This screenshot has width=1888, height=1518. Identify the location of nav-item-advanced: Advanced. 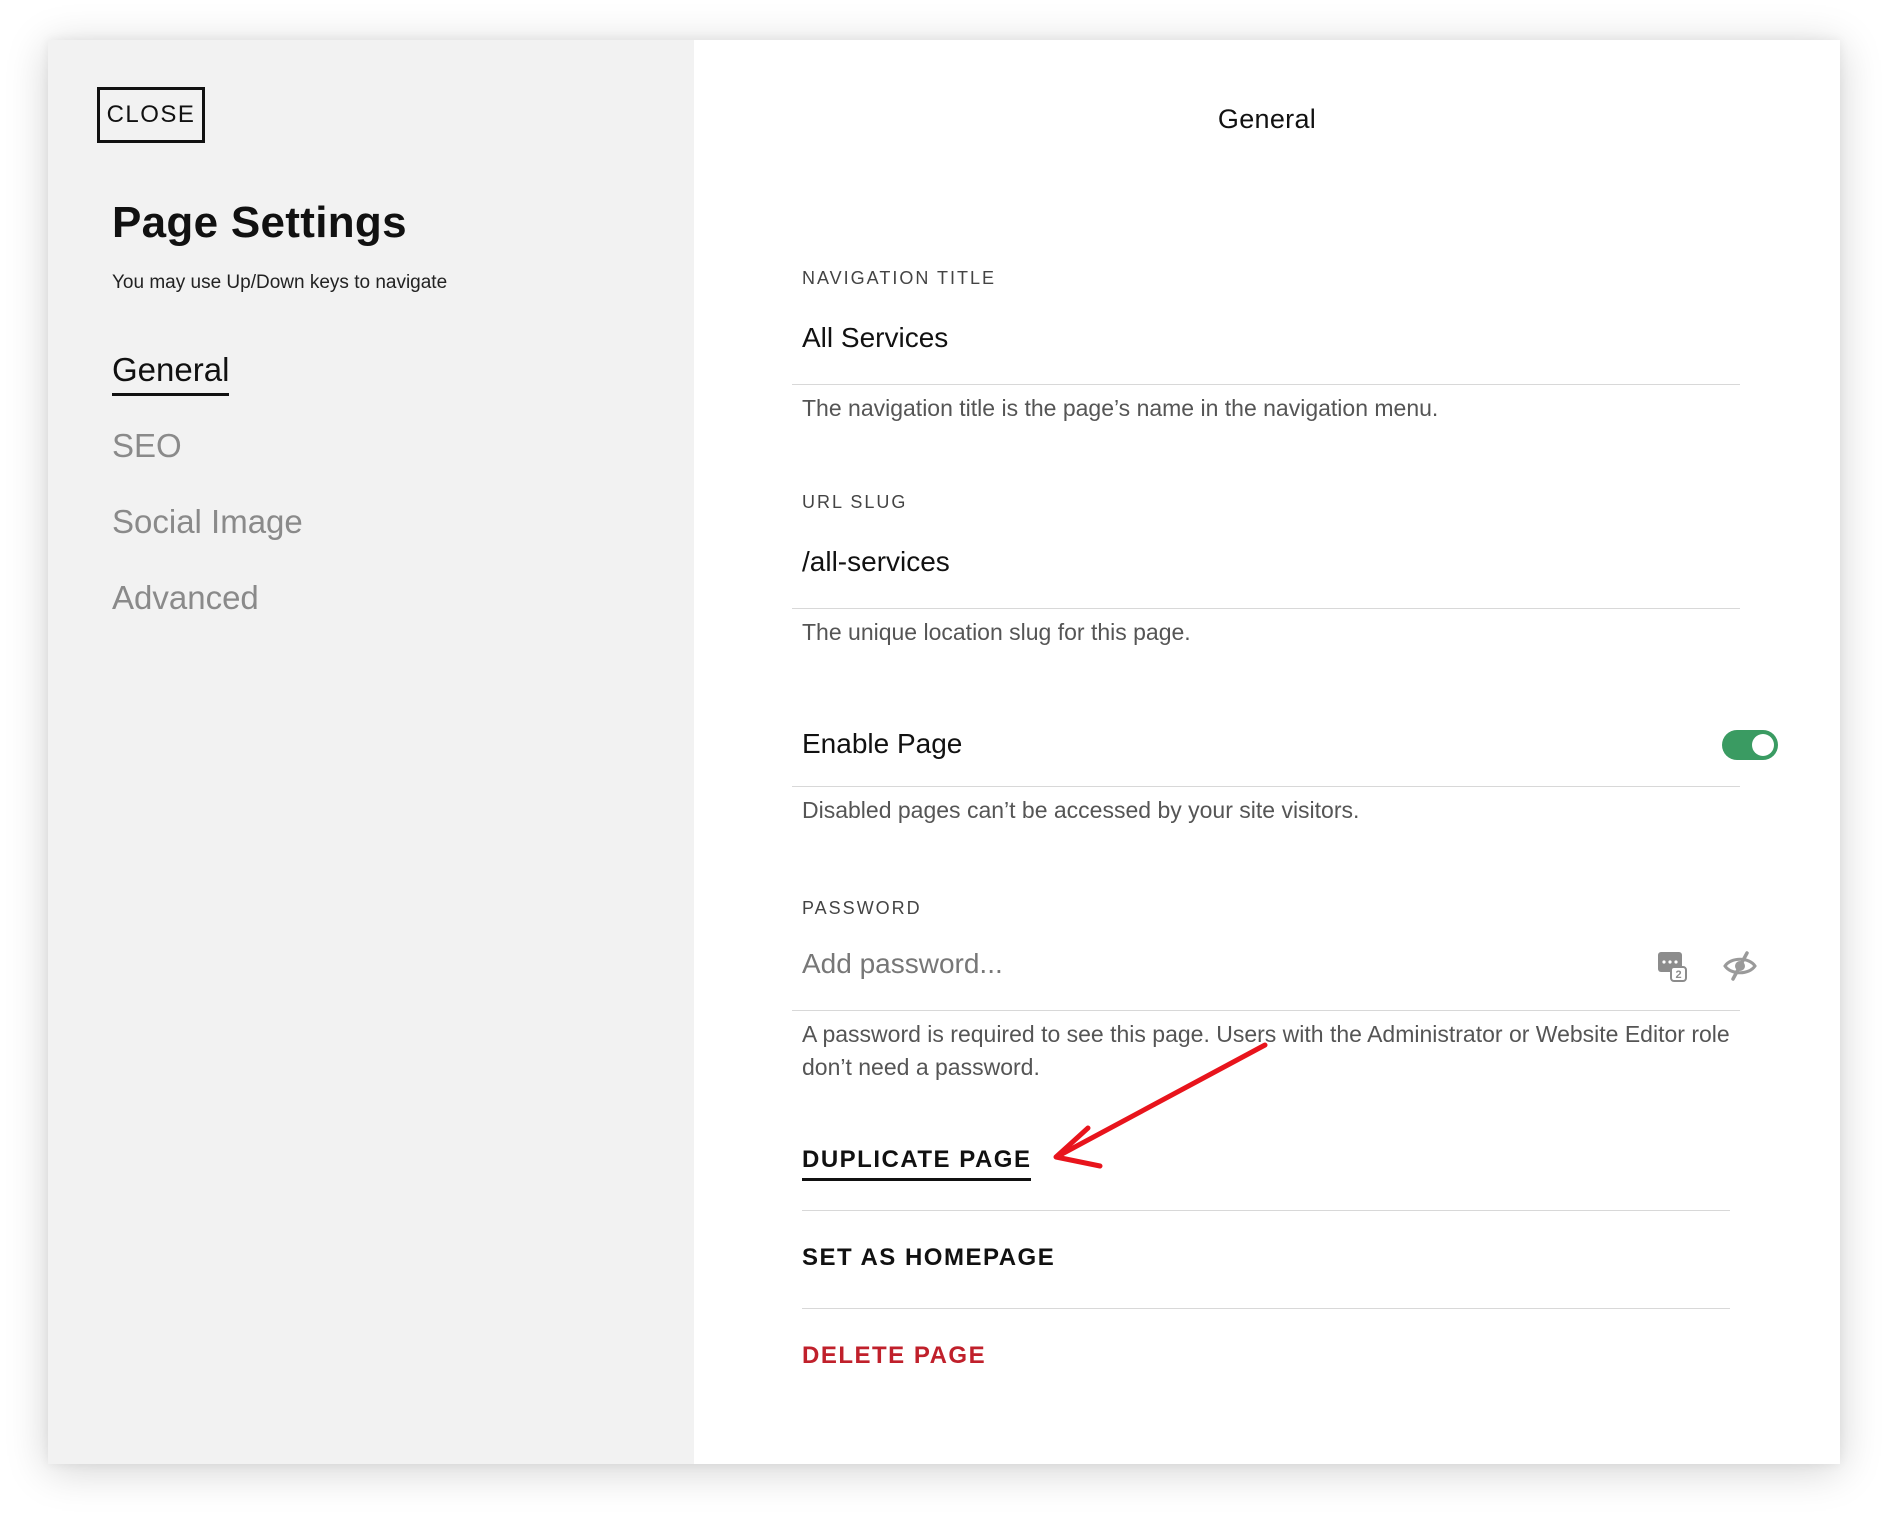
(207, 616).